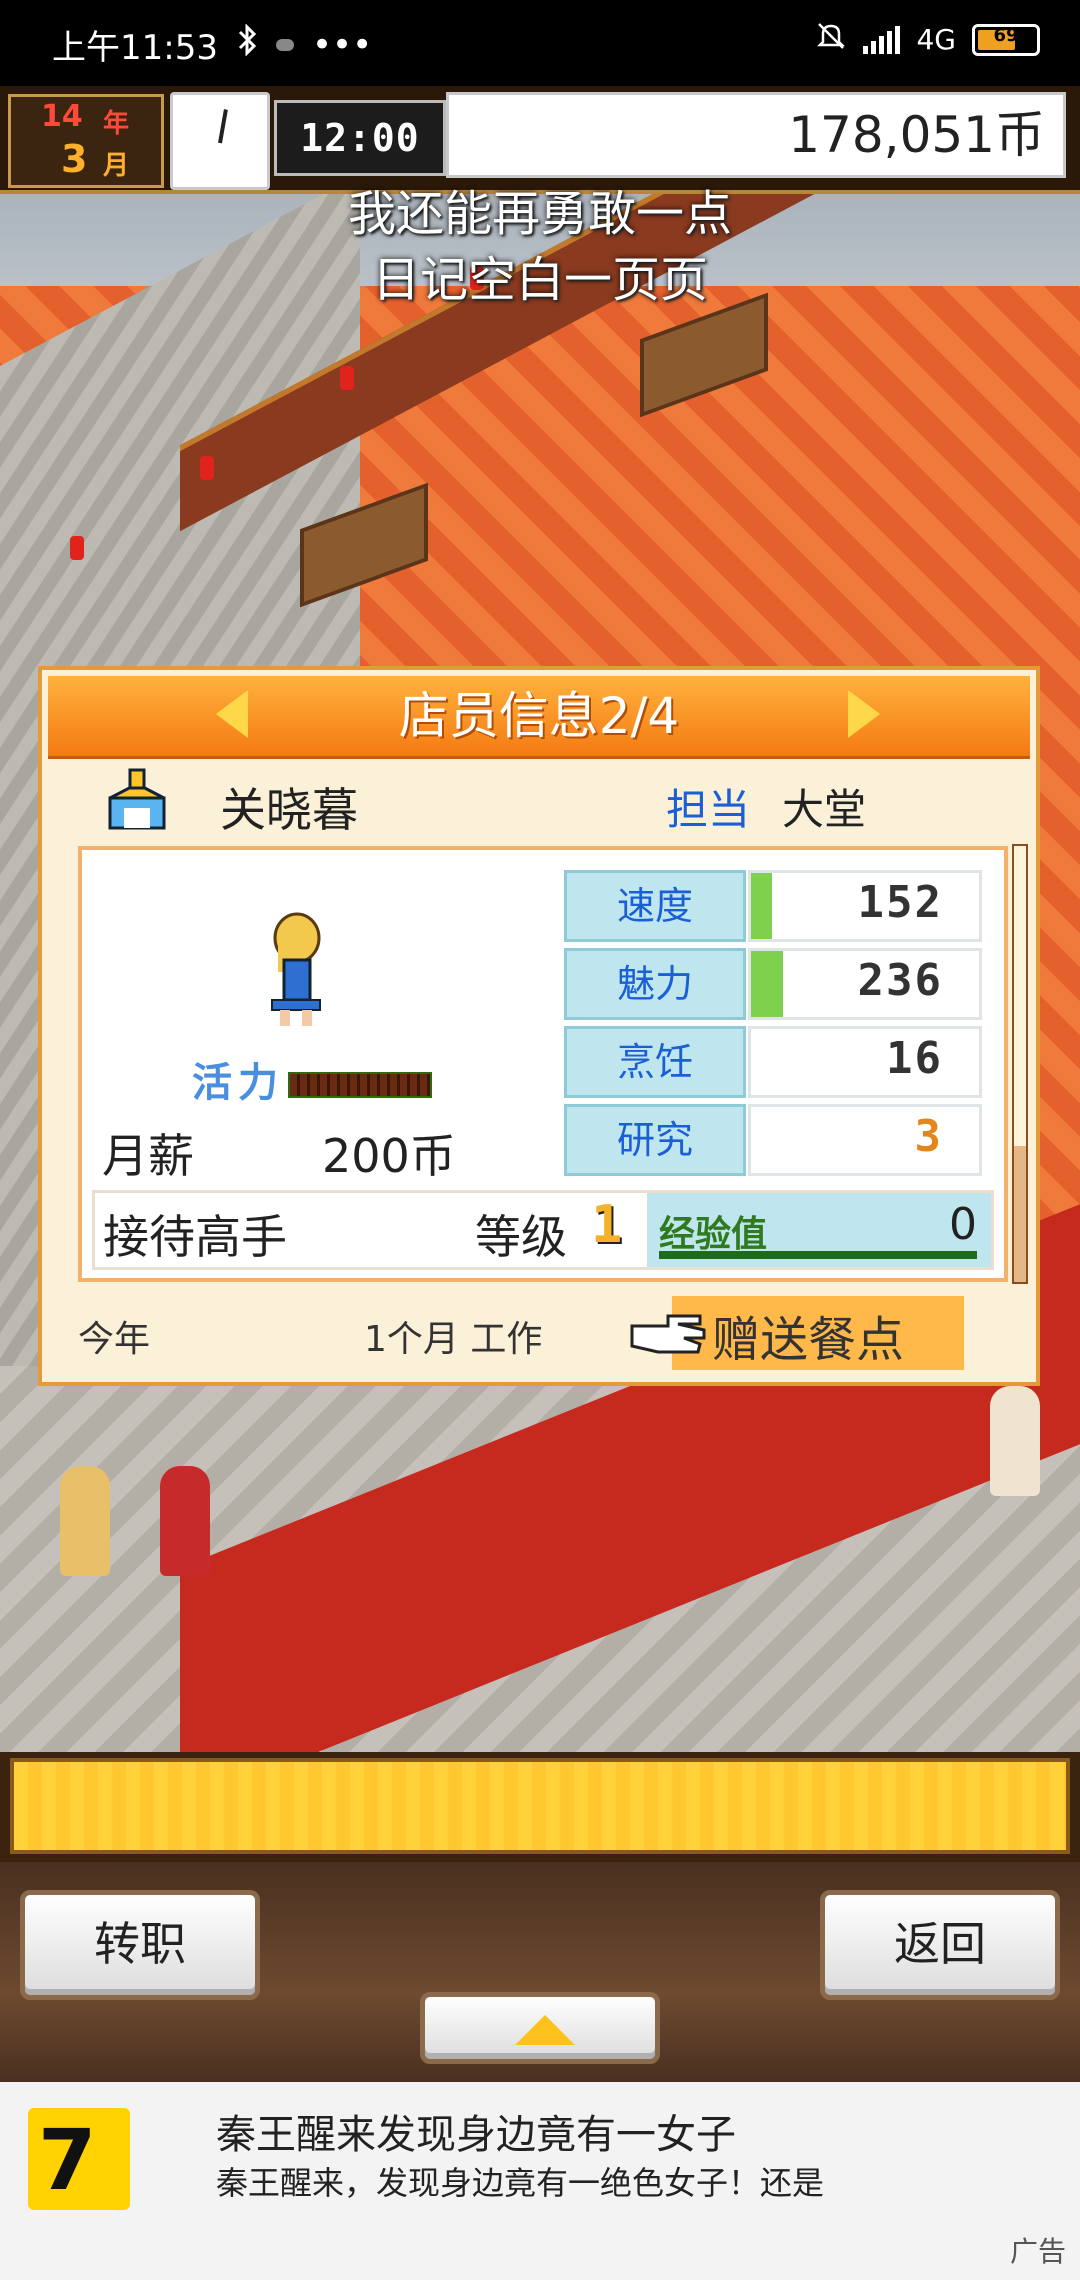  What do you see at coordinates (865, 1062) in the screenshot?
I see `stat-value-cell: 16` at bounding box center [865, 1062].